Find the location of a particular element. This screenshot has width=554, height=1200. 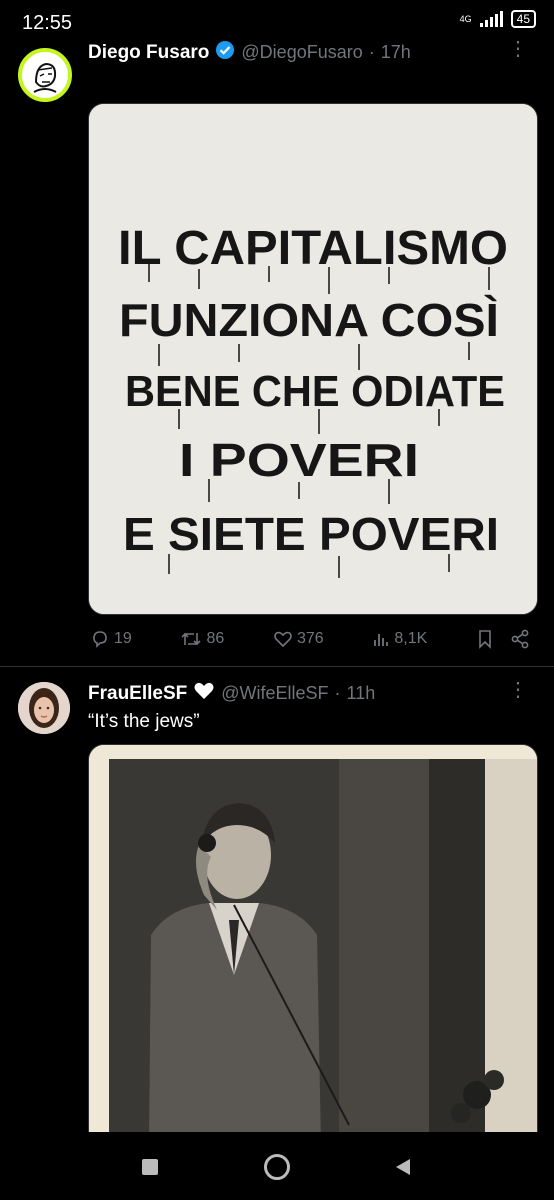

tweet-text: “It’s the jews” is located at coordinates (144, 721).